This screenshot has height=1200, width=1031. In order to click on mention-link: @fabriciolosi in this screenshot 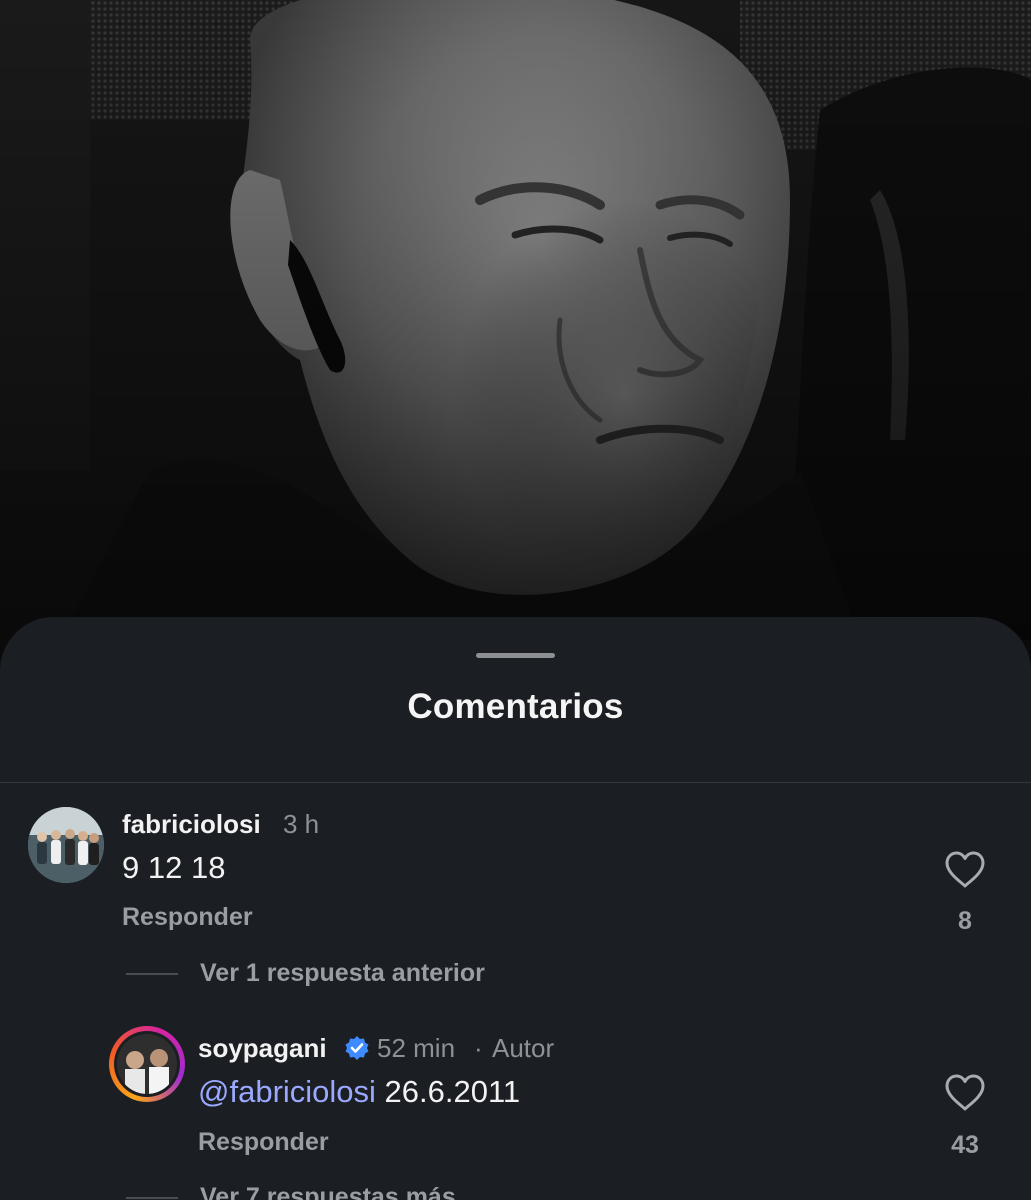, I will do `click(287, 1091)`.